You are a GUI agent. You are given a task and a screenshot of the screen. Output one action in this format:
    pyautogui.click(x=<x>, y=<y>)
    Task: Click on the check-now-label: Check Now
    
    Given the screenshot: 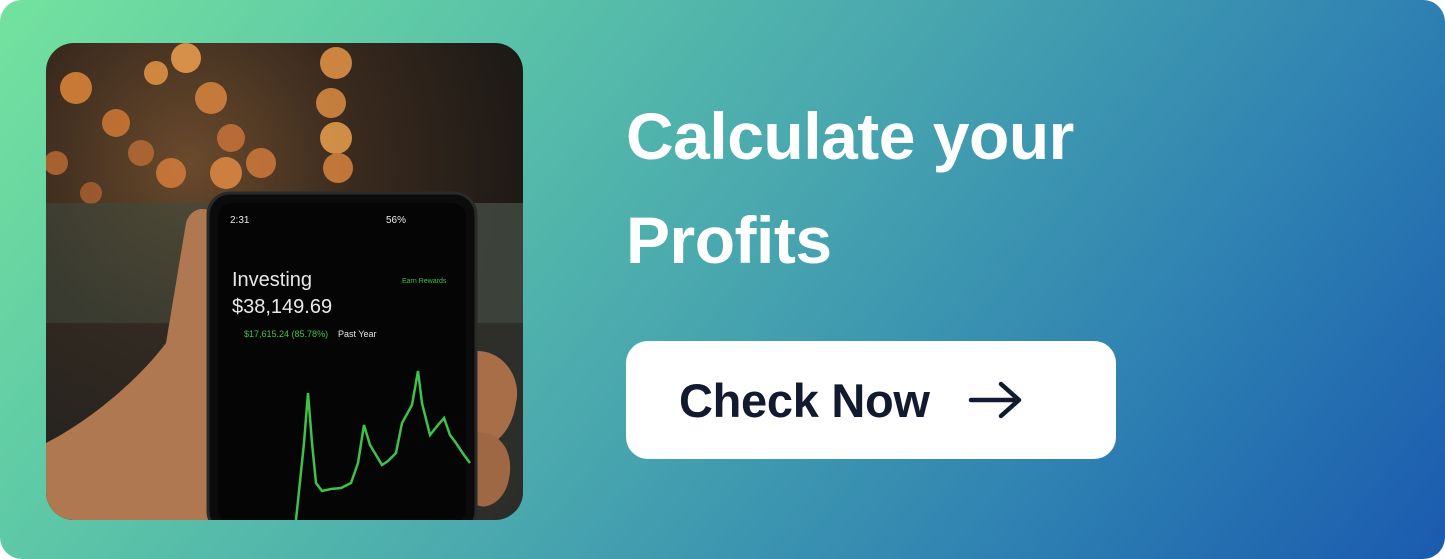 What is the action you would take?
    pyautogui.click(x=804, y=400)
    